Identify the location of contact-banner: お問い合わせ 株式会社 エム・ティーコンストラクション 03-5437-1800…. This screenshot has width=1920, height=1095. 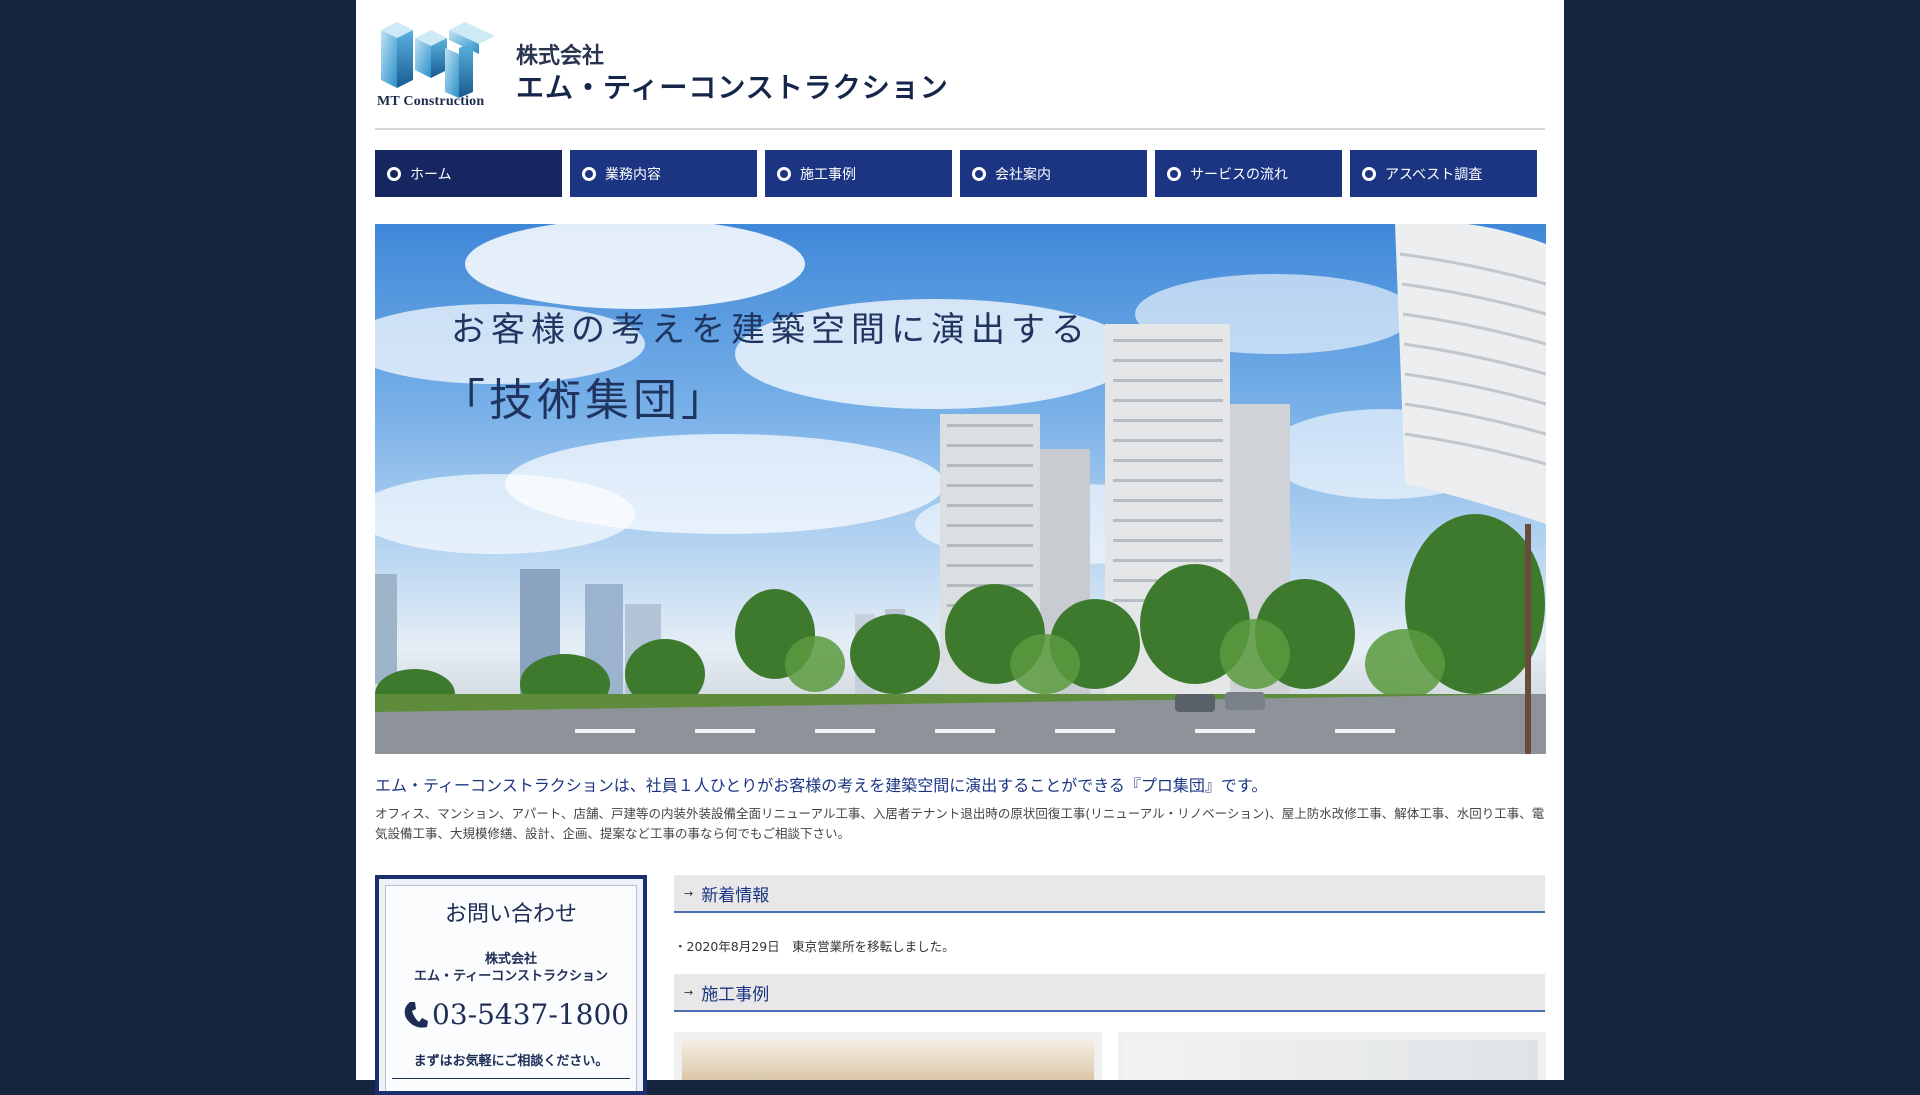
(511, 985).